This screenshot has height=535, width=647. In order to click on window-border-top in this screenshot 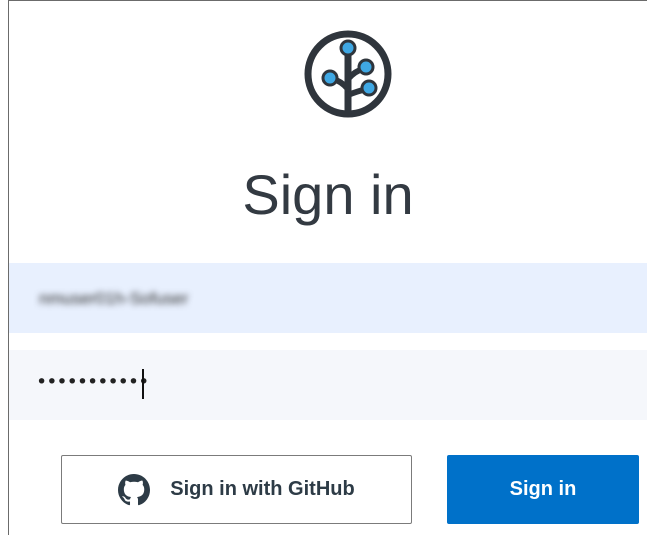, I will do `click(327, 0)`.